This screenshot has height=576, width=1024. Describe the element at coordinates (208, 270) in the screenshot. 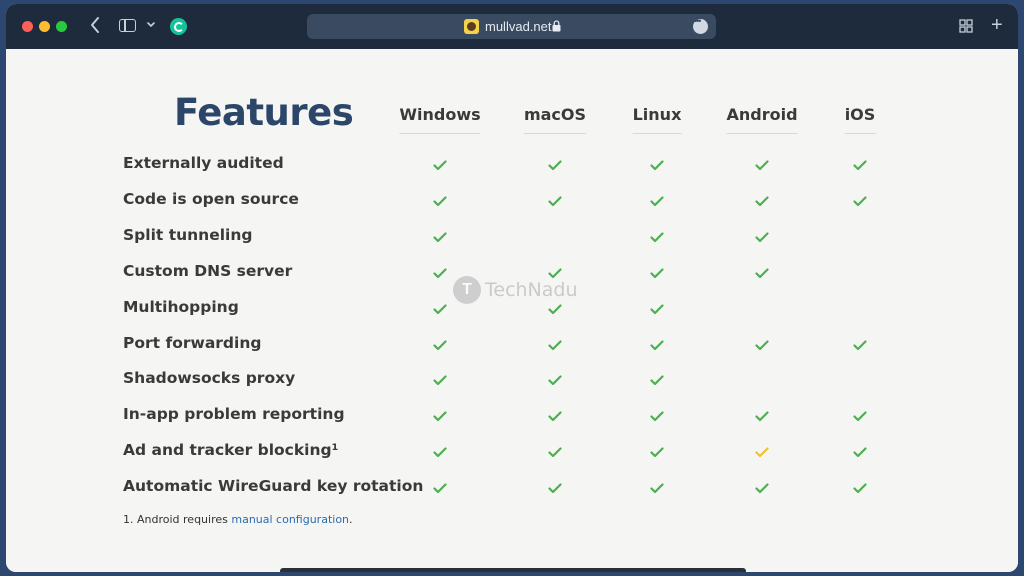

I see `feature-label: Custom DNS server` at that location.